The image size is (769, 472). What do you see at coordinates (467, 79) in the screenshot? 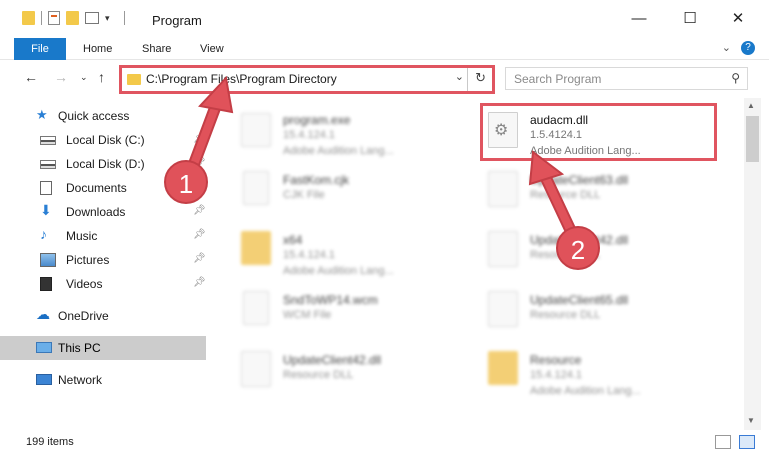
I see `divider` at bounding box center [467, 79].